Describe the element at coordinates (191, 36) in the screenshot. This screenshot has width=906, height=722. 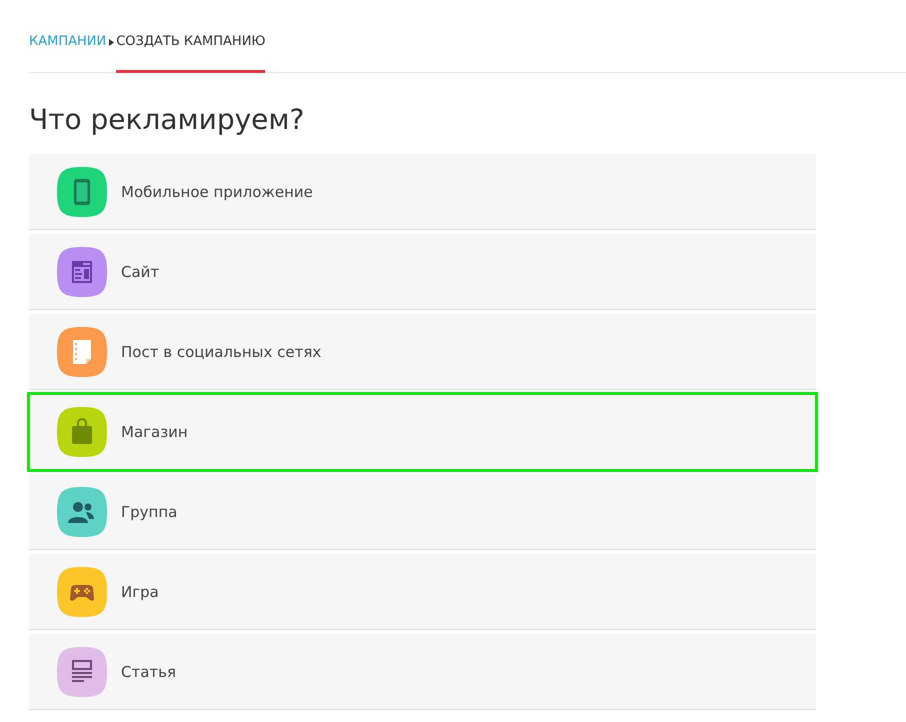
I see `breadcrumb-tab: СОЗДАТЬ КАМПАНИЮ` at that location.